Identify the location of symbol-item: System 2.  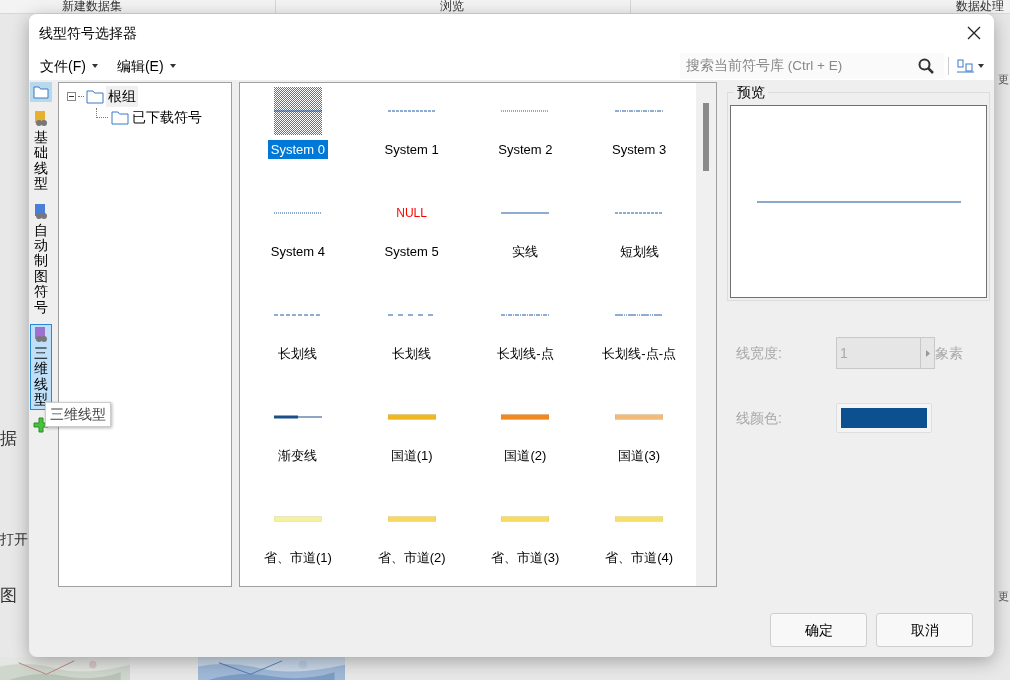
(525, 135).